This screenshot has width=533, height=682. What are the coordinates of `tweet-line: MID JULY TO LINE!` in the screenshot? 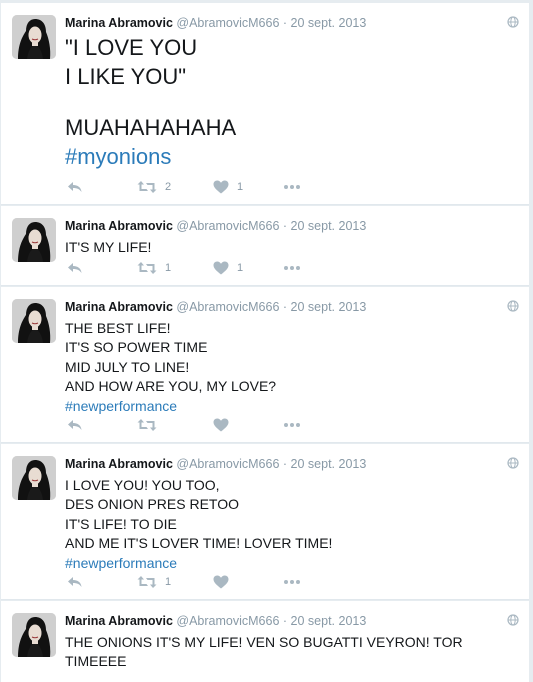 It's located at (127, 366).